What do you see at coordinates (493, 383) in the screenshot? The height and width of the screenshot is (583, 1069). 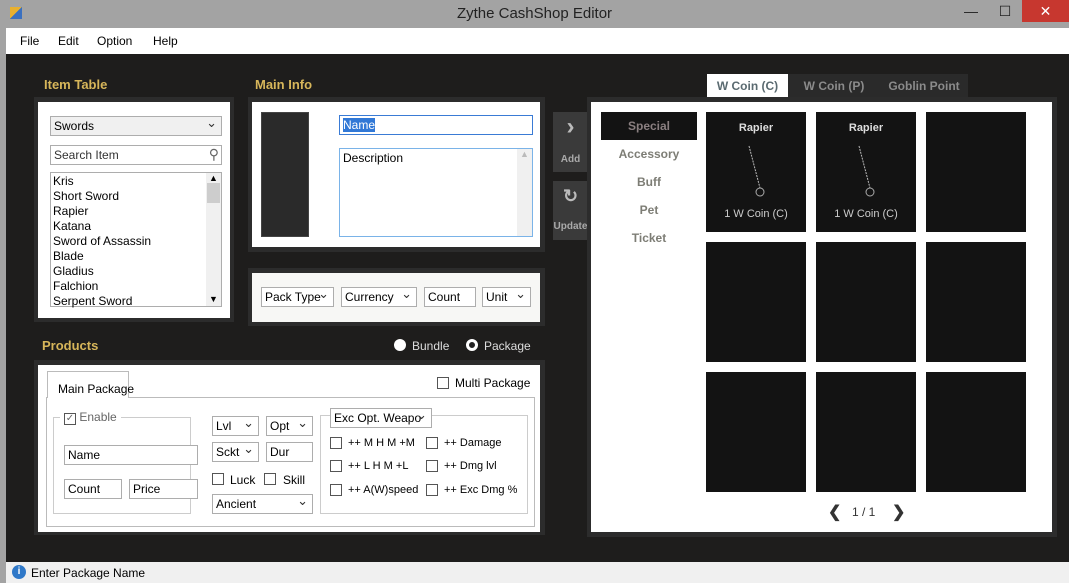 I see `multi-package-label: Multi Package` at bounding box center [493, 383].